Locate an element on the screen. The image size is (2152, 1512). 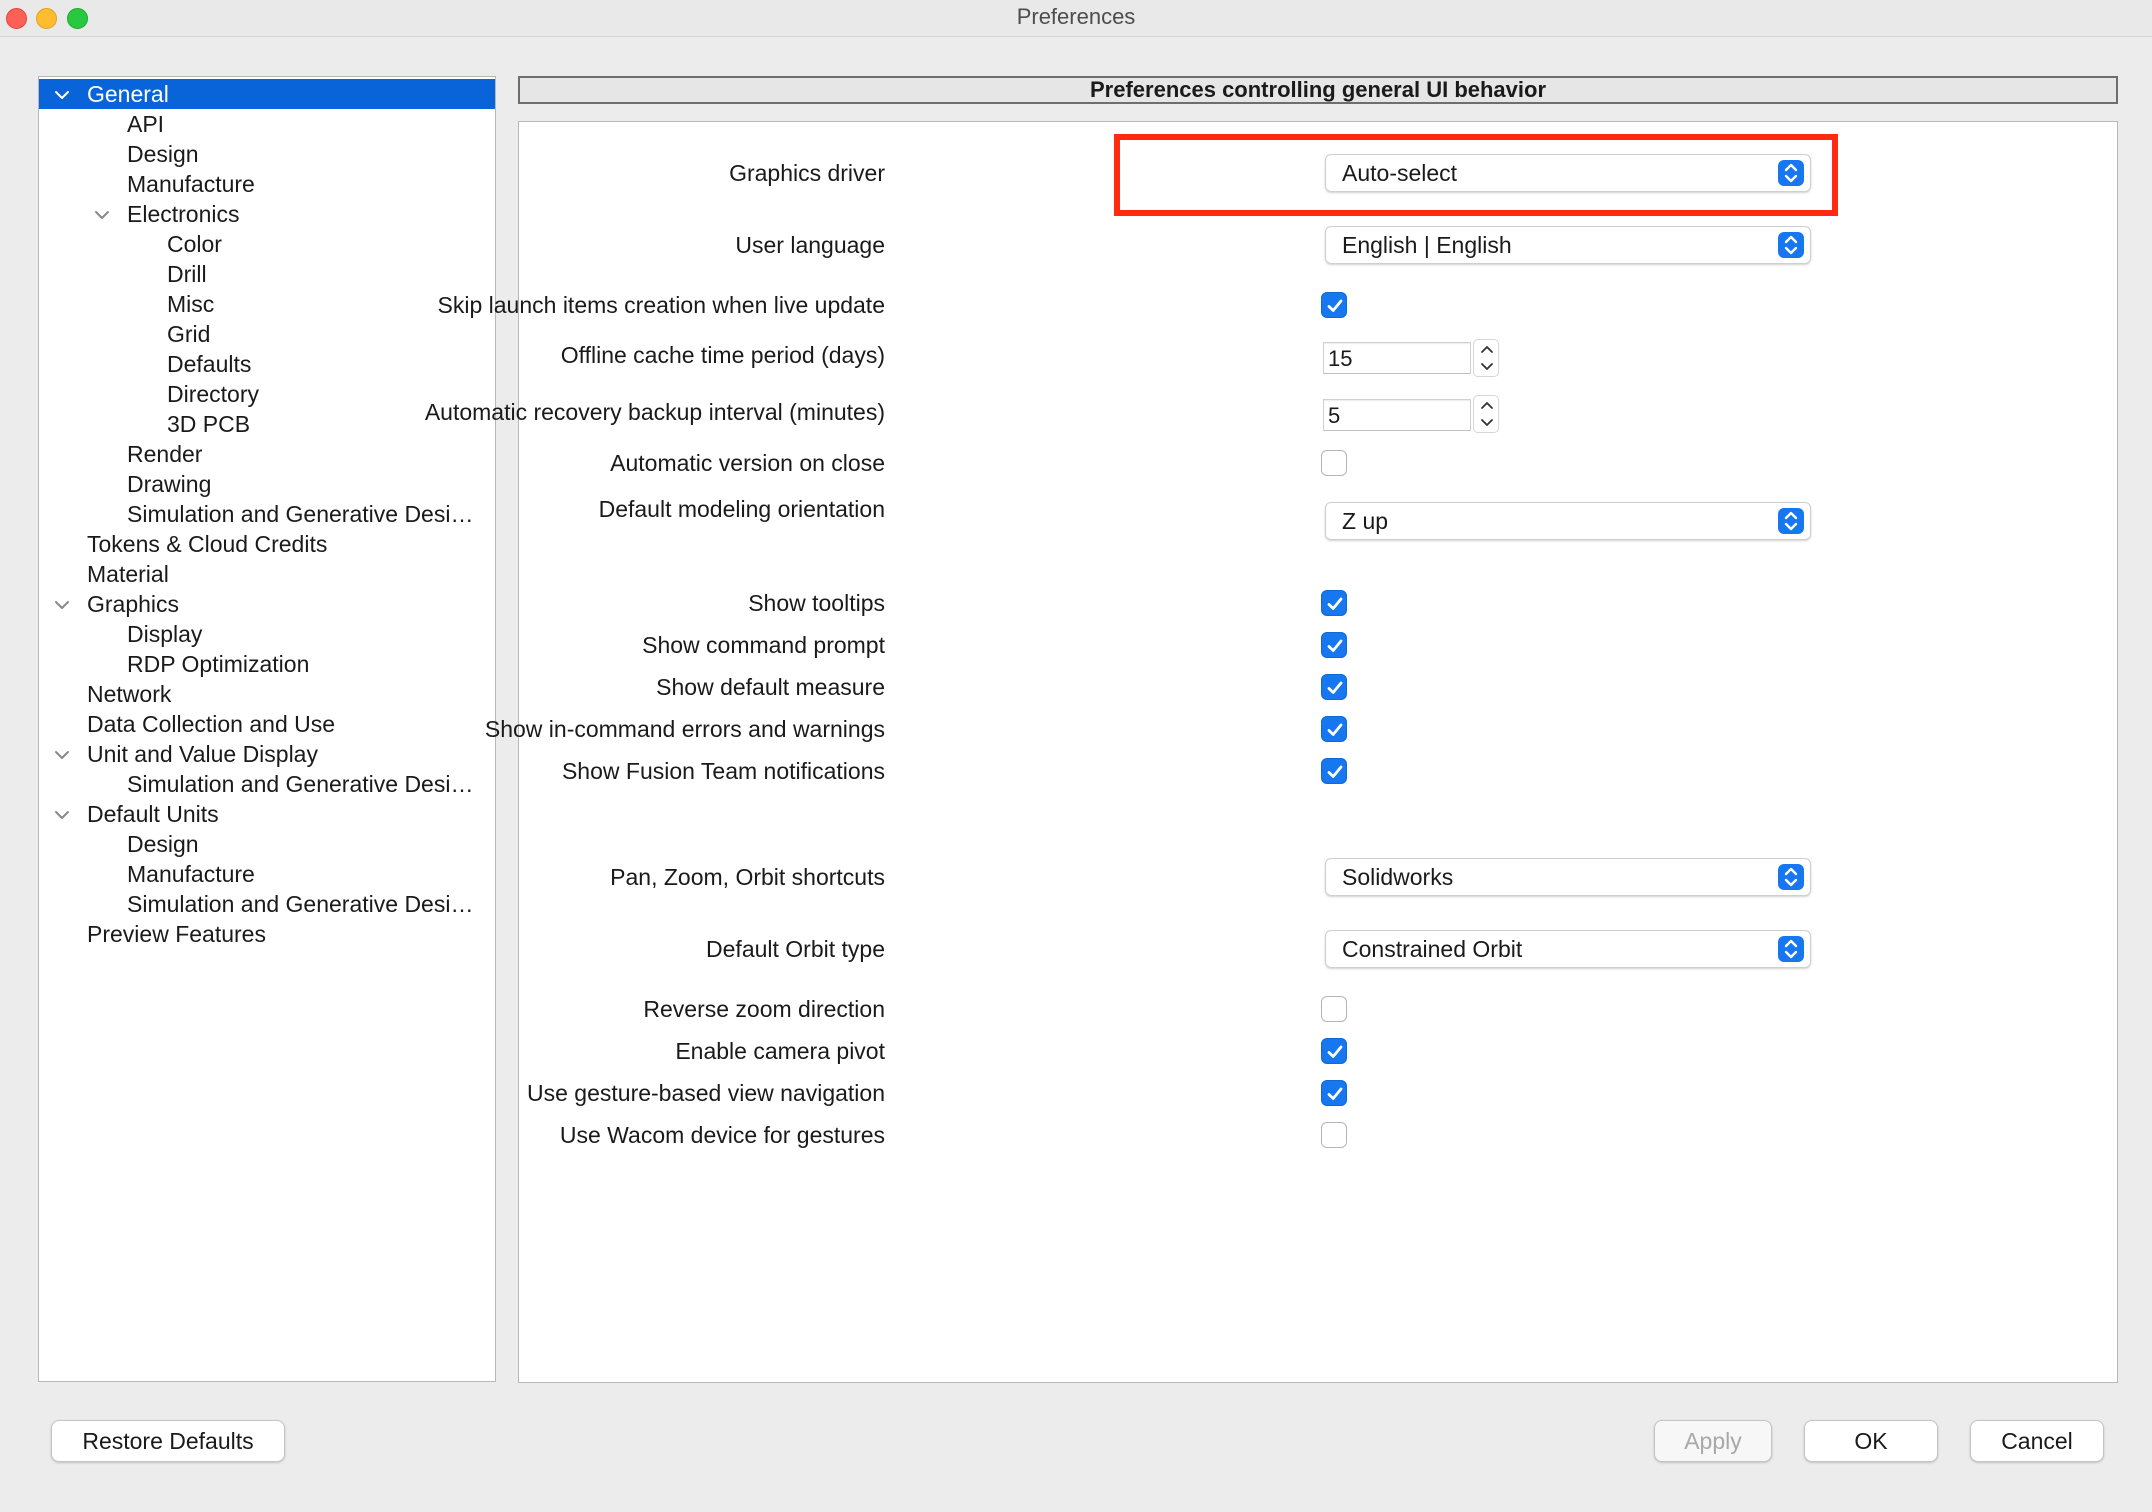
tree-item: Display is located at coordinates (267, 634).